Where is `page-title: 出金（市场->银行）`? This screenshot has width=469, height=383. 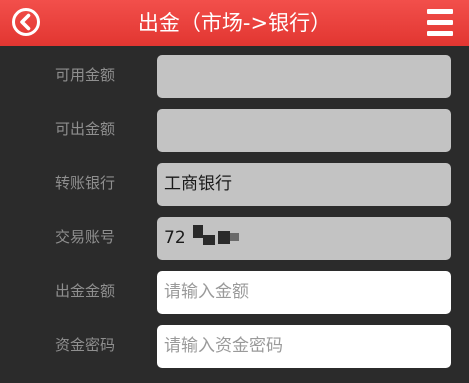
page-title: 出金（市场->银行） is located at coordinates (234, 23).